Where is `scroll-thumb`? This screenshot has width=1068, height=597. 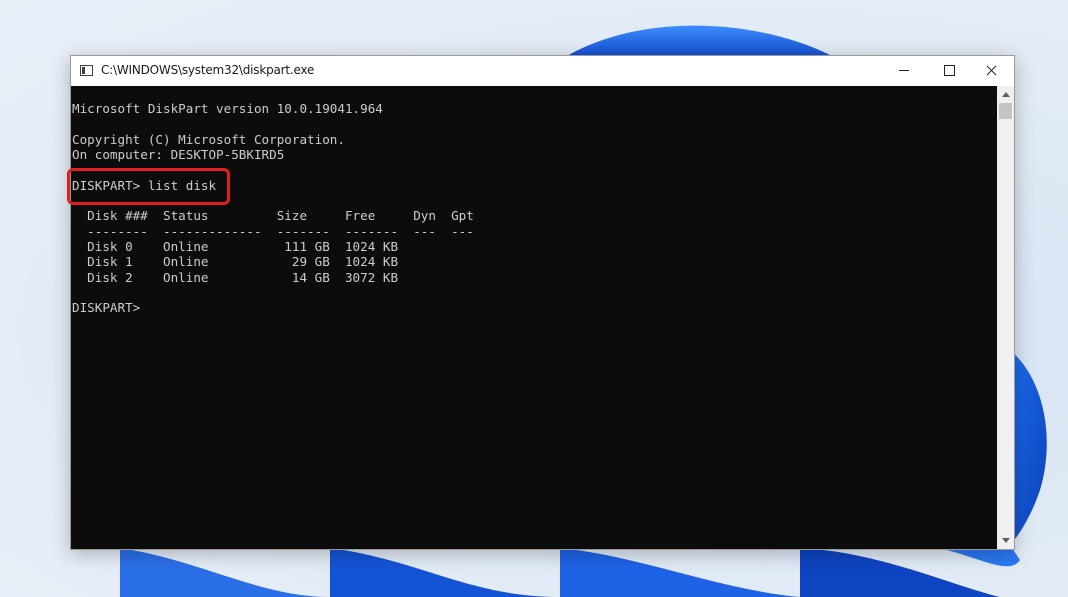 scroll-thumb is located at coordinates (1005, 111).